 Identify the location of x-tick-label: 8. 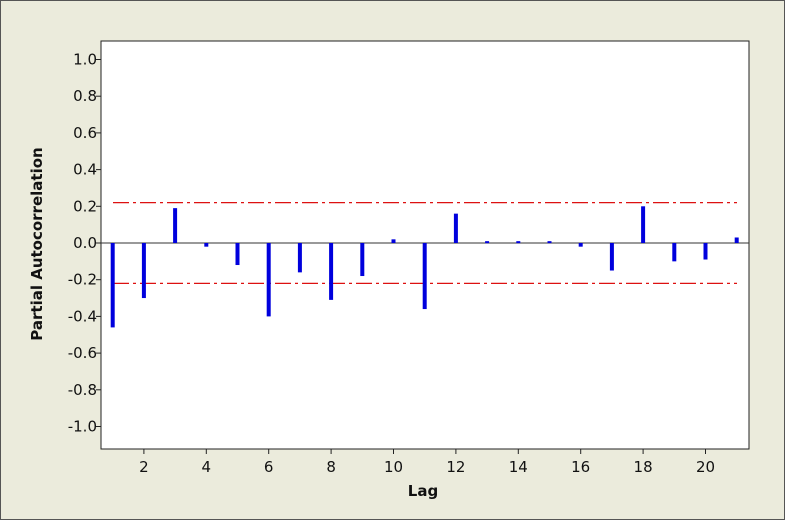
(331, 467).